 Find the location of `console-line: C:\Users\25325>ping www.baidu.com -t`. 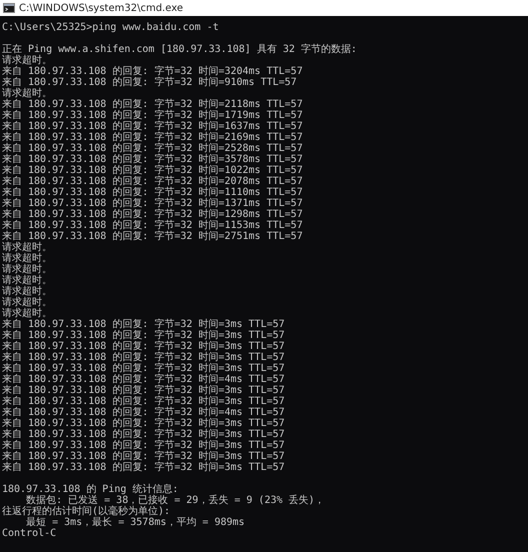

console-line: C:\Users\25325>ping www.baidu.com -t is located at coordinates (110, 27).